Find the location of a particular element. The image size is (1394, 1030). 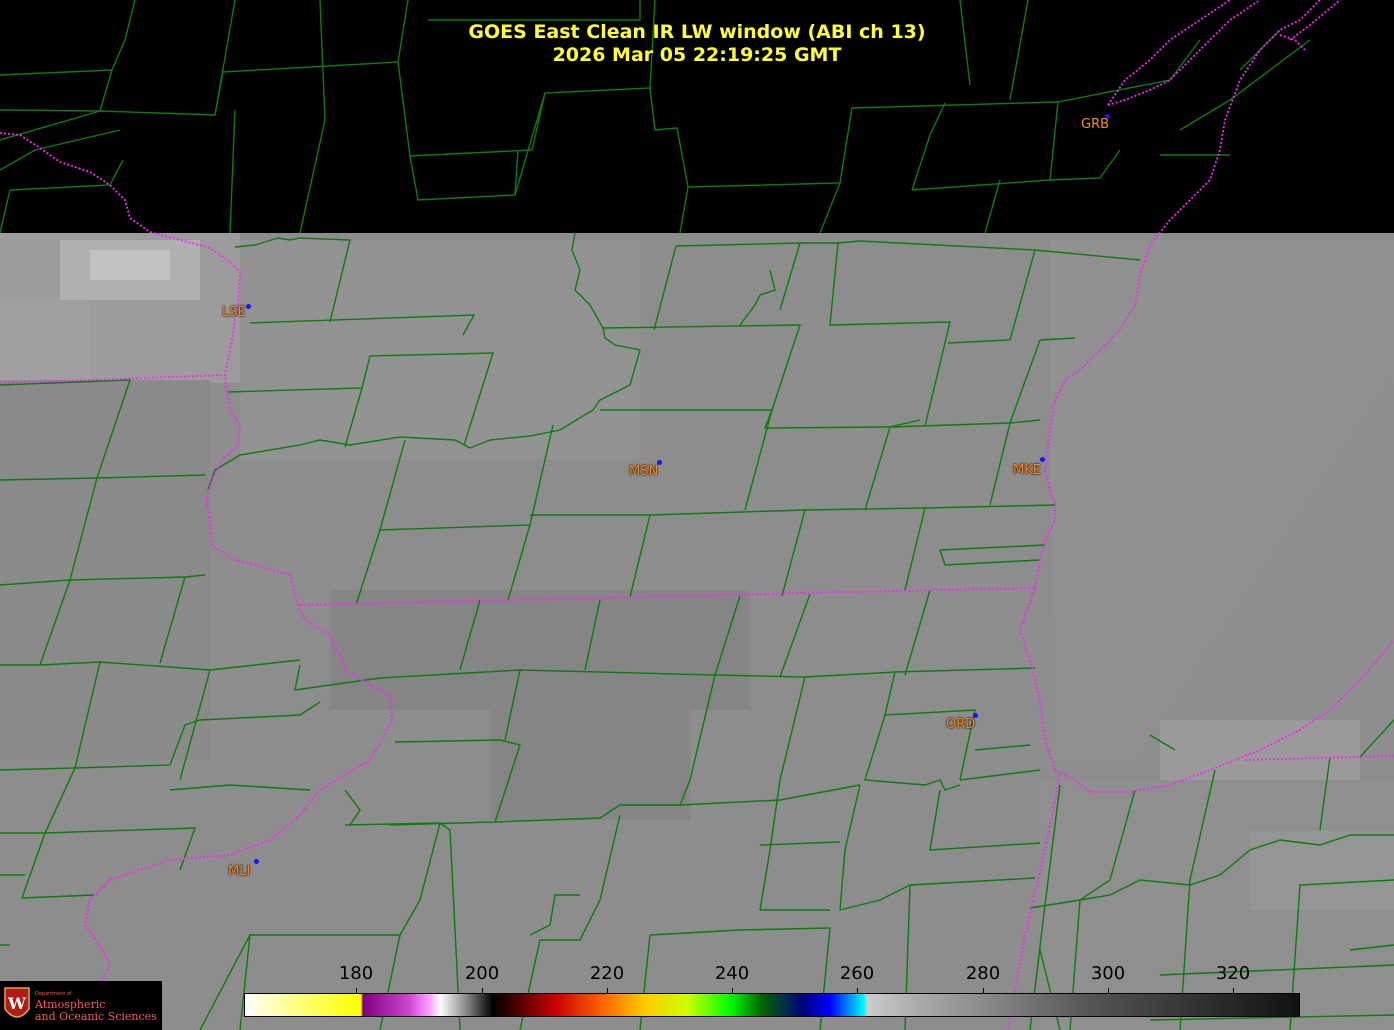

colorbar-tick-label: 180 is located at coordinates (356, 973).